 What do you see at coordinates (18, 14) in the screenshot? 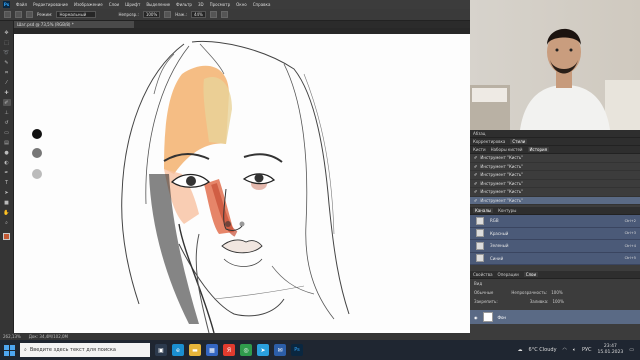
I see `brush-size-icon` at bounding box center [18, 14].